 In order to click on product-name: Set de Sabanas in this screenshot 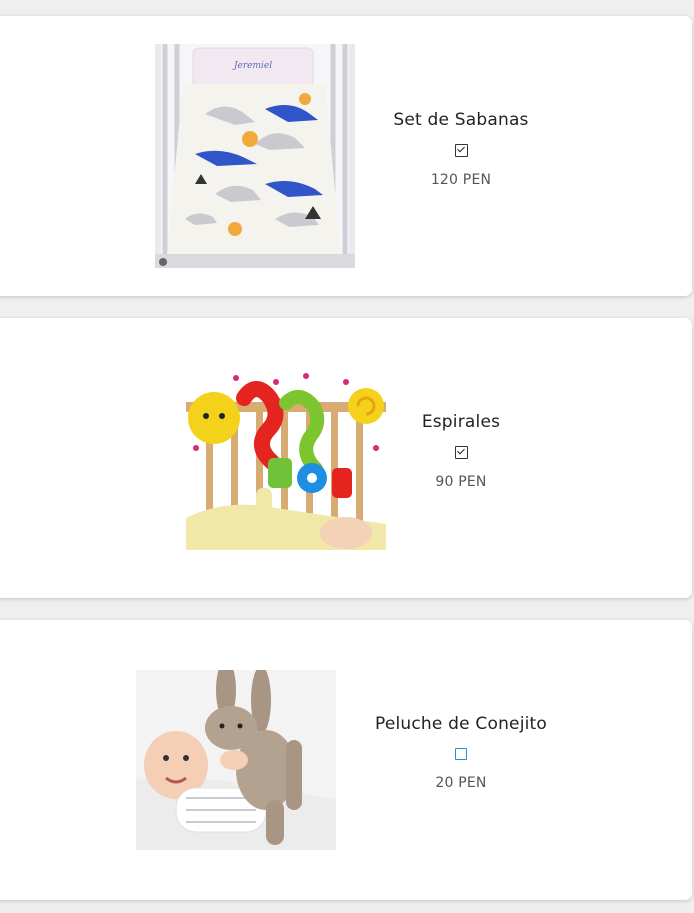, I will do `click(461, 120)`.